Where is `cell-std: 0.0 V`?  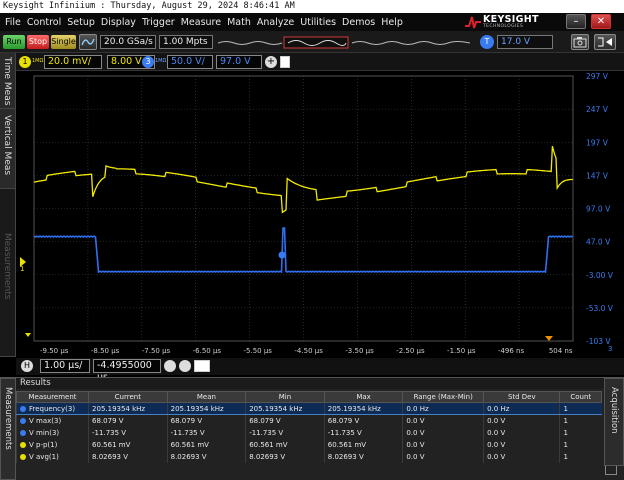
cell-std: 0.0 V is located at coordinates (521, 444).